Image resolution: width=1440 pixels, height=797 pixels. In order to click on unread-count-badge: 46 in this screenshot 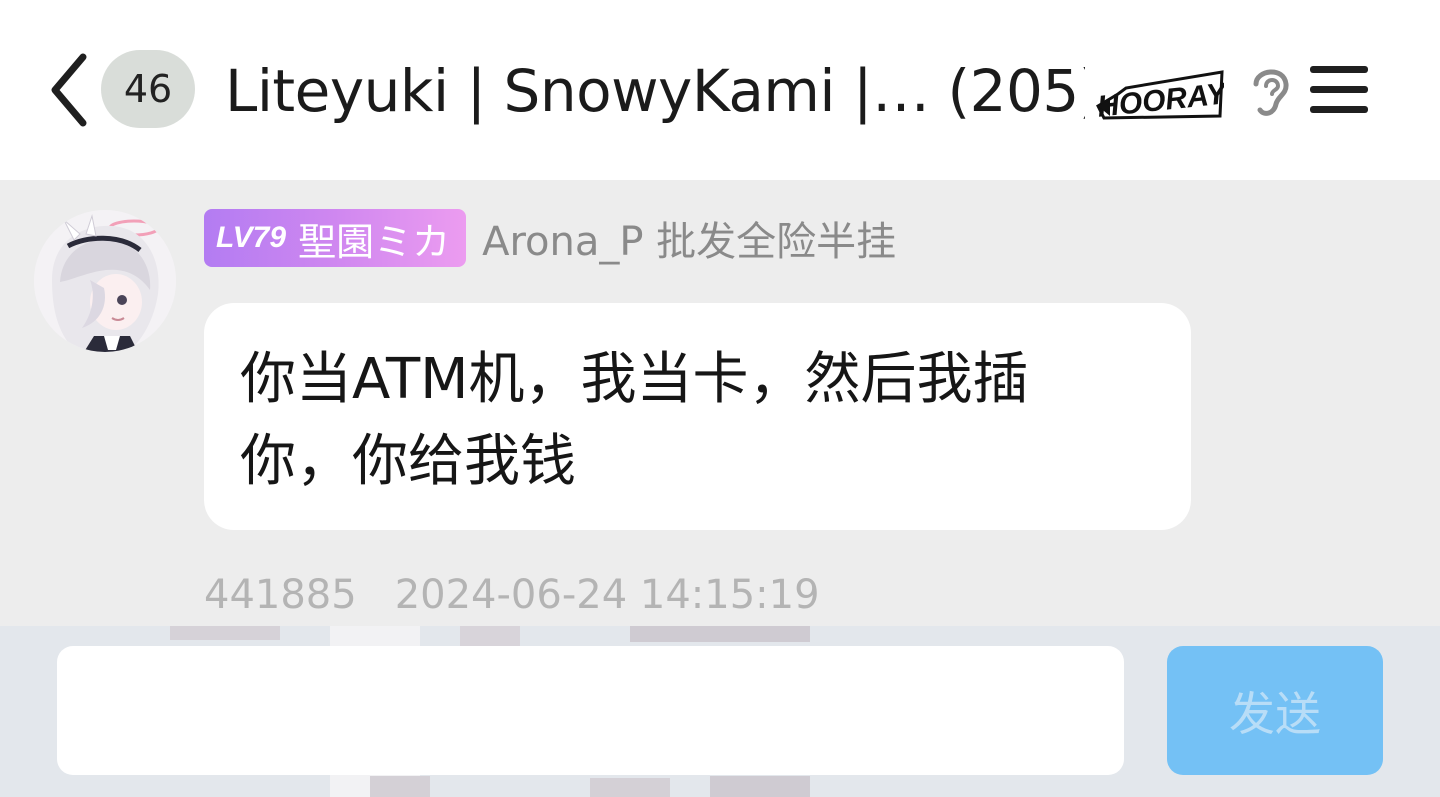, I will do `click(148, 89)`.